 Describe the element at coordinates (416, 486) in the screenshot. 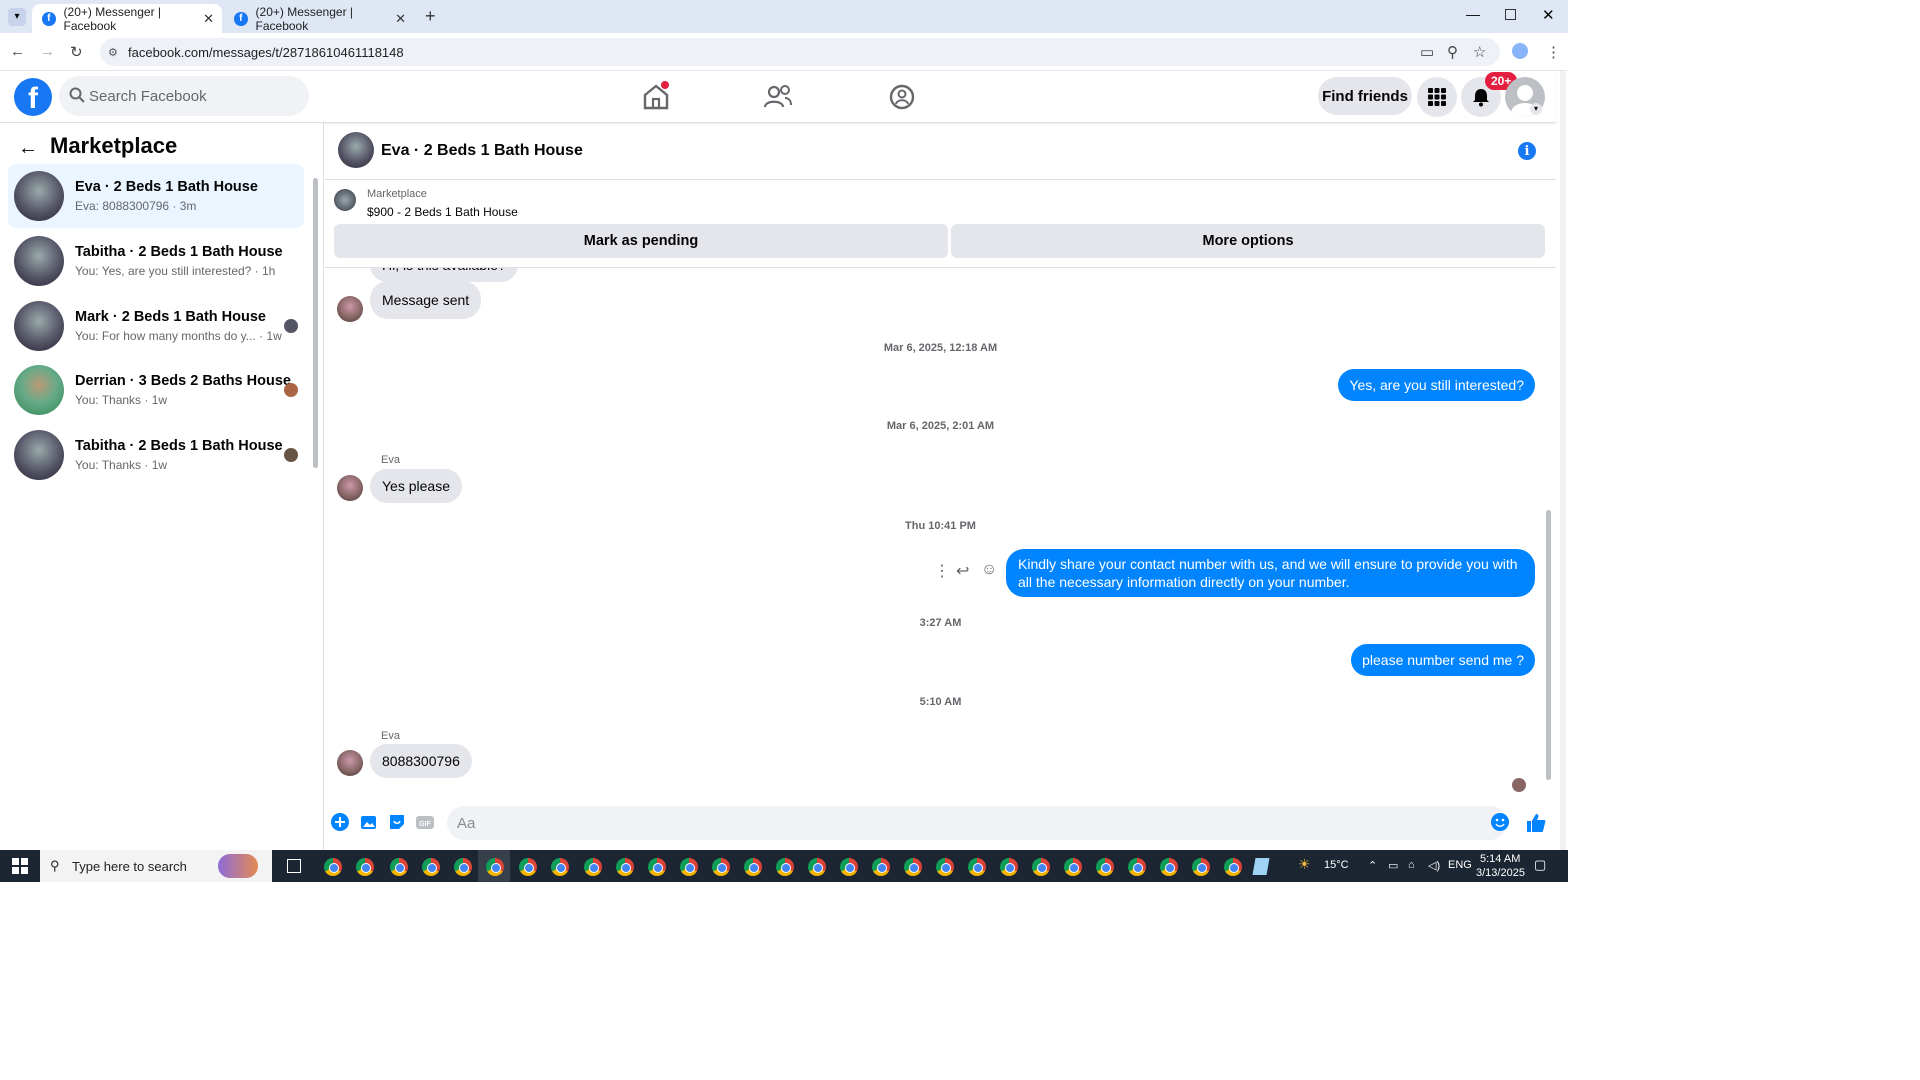

I see `message-bubble-incoming: Yes please` at that location.